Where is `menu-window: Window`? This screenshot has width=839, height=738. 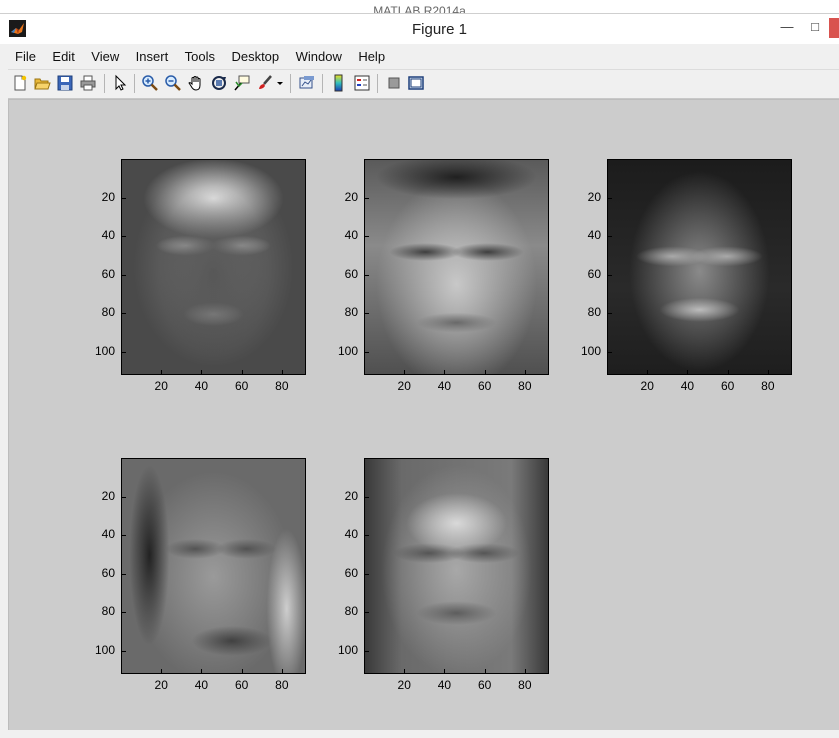
menu-window: Window is located at coordinates (319, 56).